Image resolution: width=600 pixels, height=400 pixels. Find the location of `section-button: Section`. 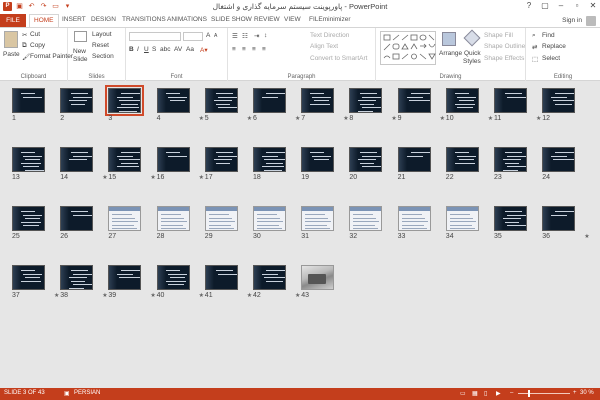

section-button: Section is located at coordinates (103, 56).